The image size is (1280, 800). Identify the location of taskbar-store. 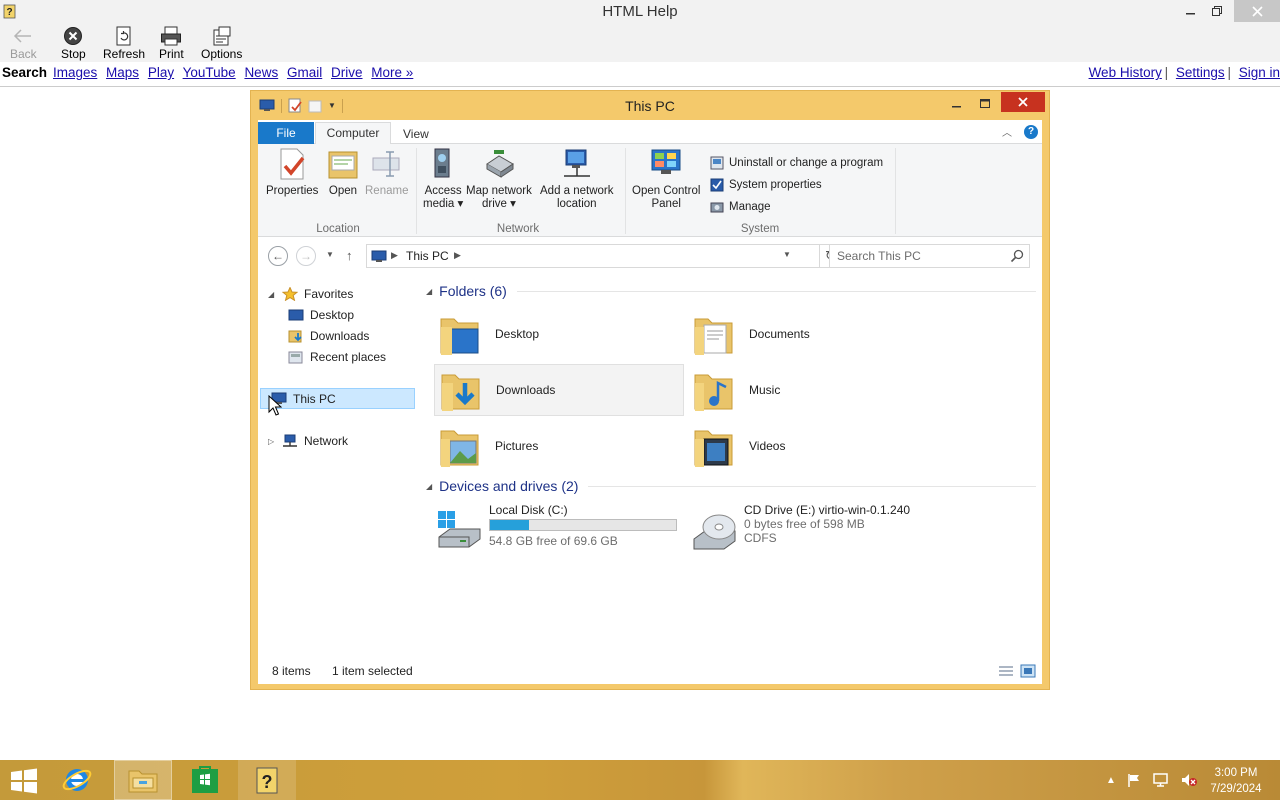
(205, 780).